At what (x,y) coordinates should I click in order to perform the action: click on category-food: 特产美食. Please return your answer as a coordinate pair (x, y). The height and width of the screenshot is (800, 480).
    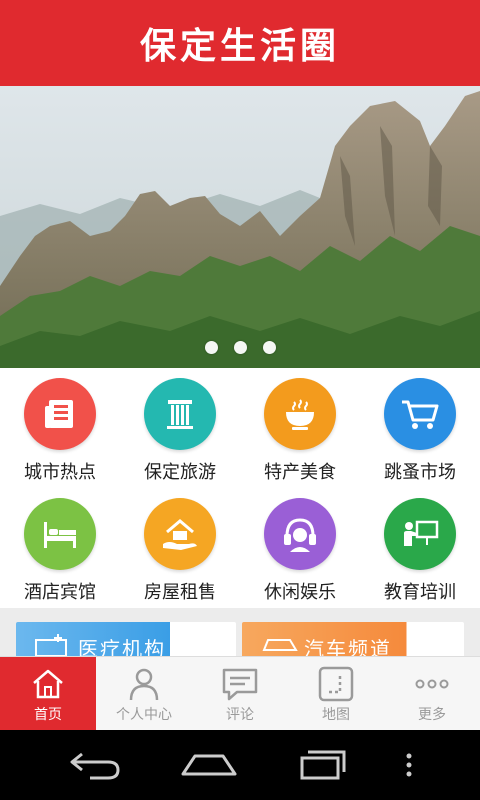
    Looking at the image, I should click on (300, 428).